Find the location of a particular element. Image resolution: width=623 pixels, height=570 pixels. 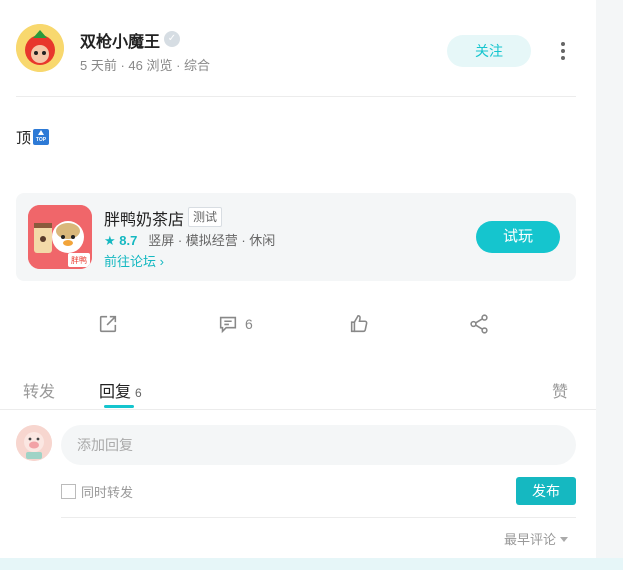

sort-dropdown: 最早评论 is located at coordinates (536, 538).